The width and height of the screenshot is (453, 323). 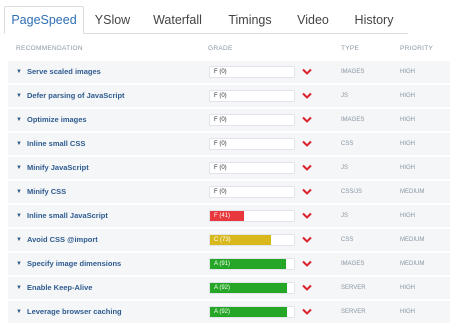 What do you see at coordinates (252, 240) in the screenshot?
I see `grade-bar: C (73)` at bounding box center [252, 240].